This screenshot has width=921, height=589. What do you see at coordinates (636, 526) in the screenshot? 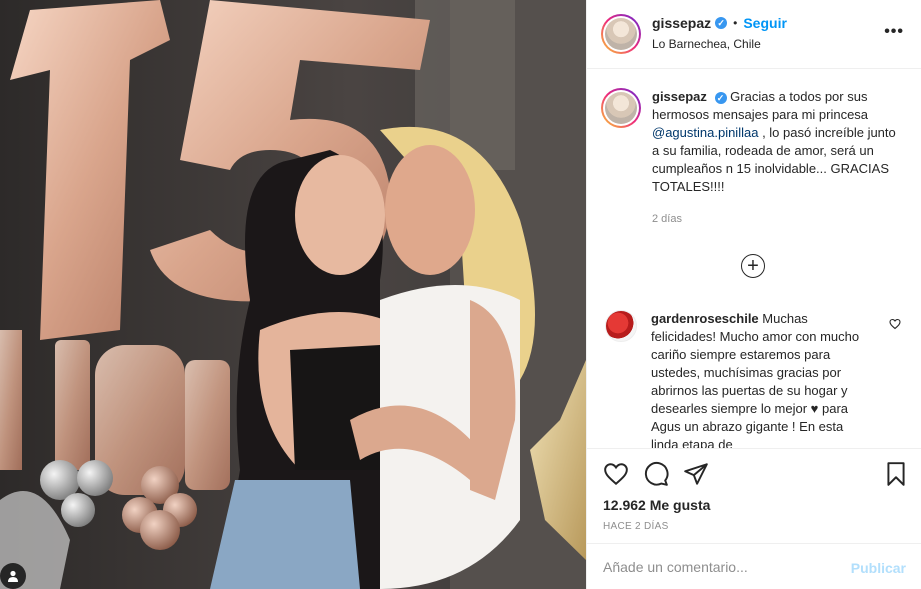
I see `post-date: HACE 2 DÍAS` at bounding box center [636, 526].